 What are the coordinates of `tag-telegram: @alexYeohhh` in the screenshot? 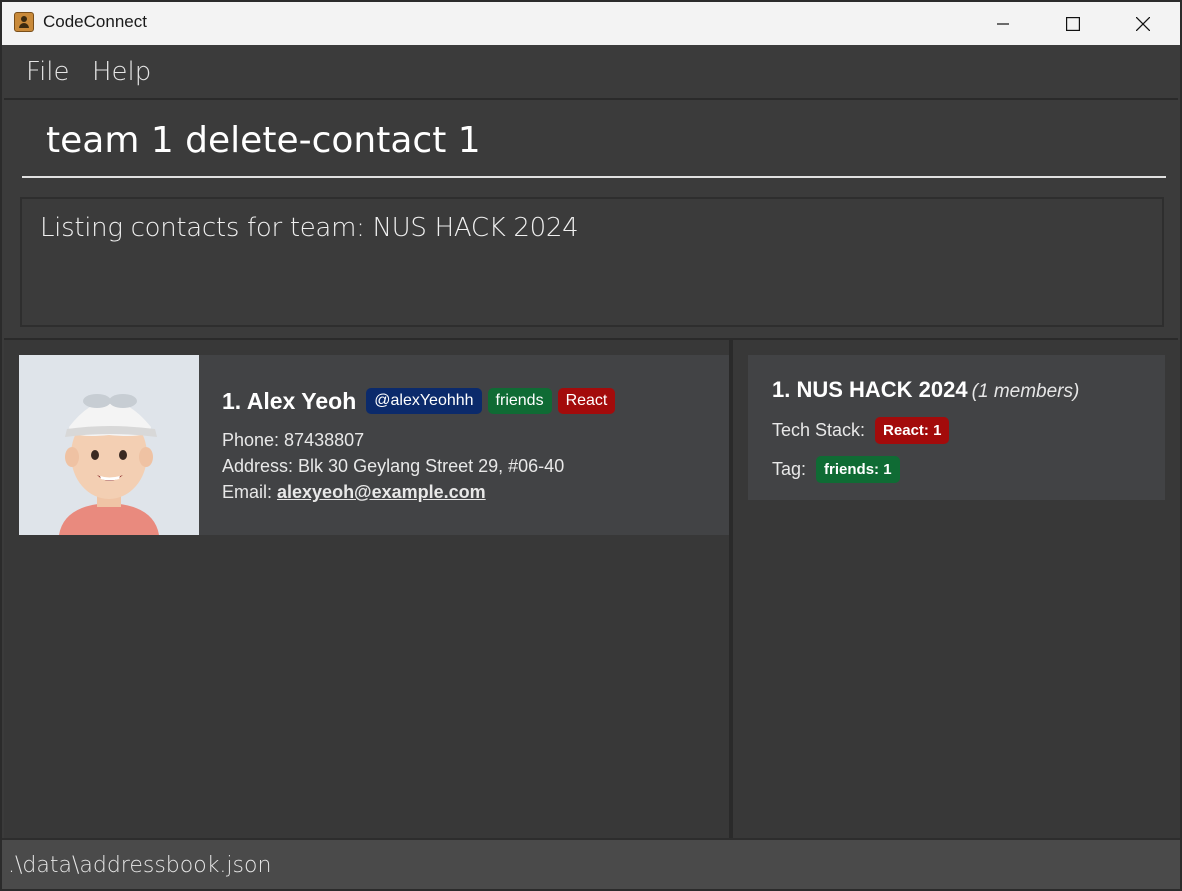 It's located at (424, 401).